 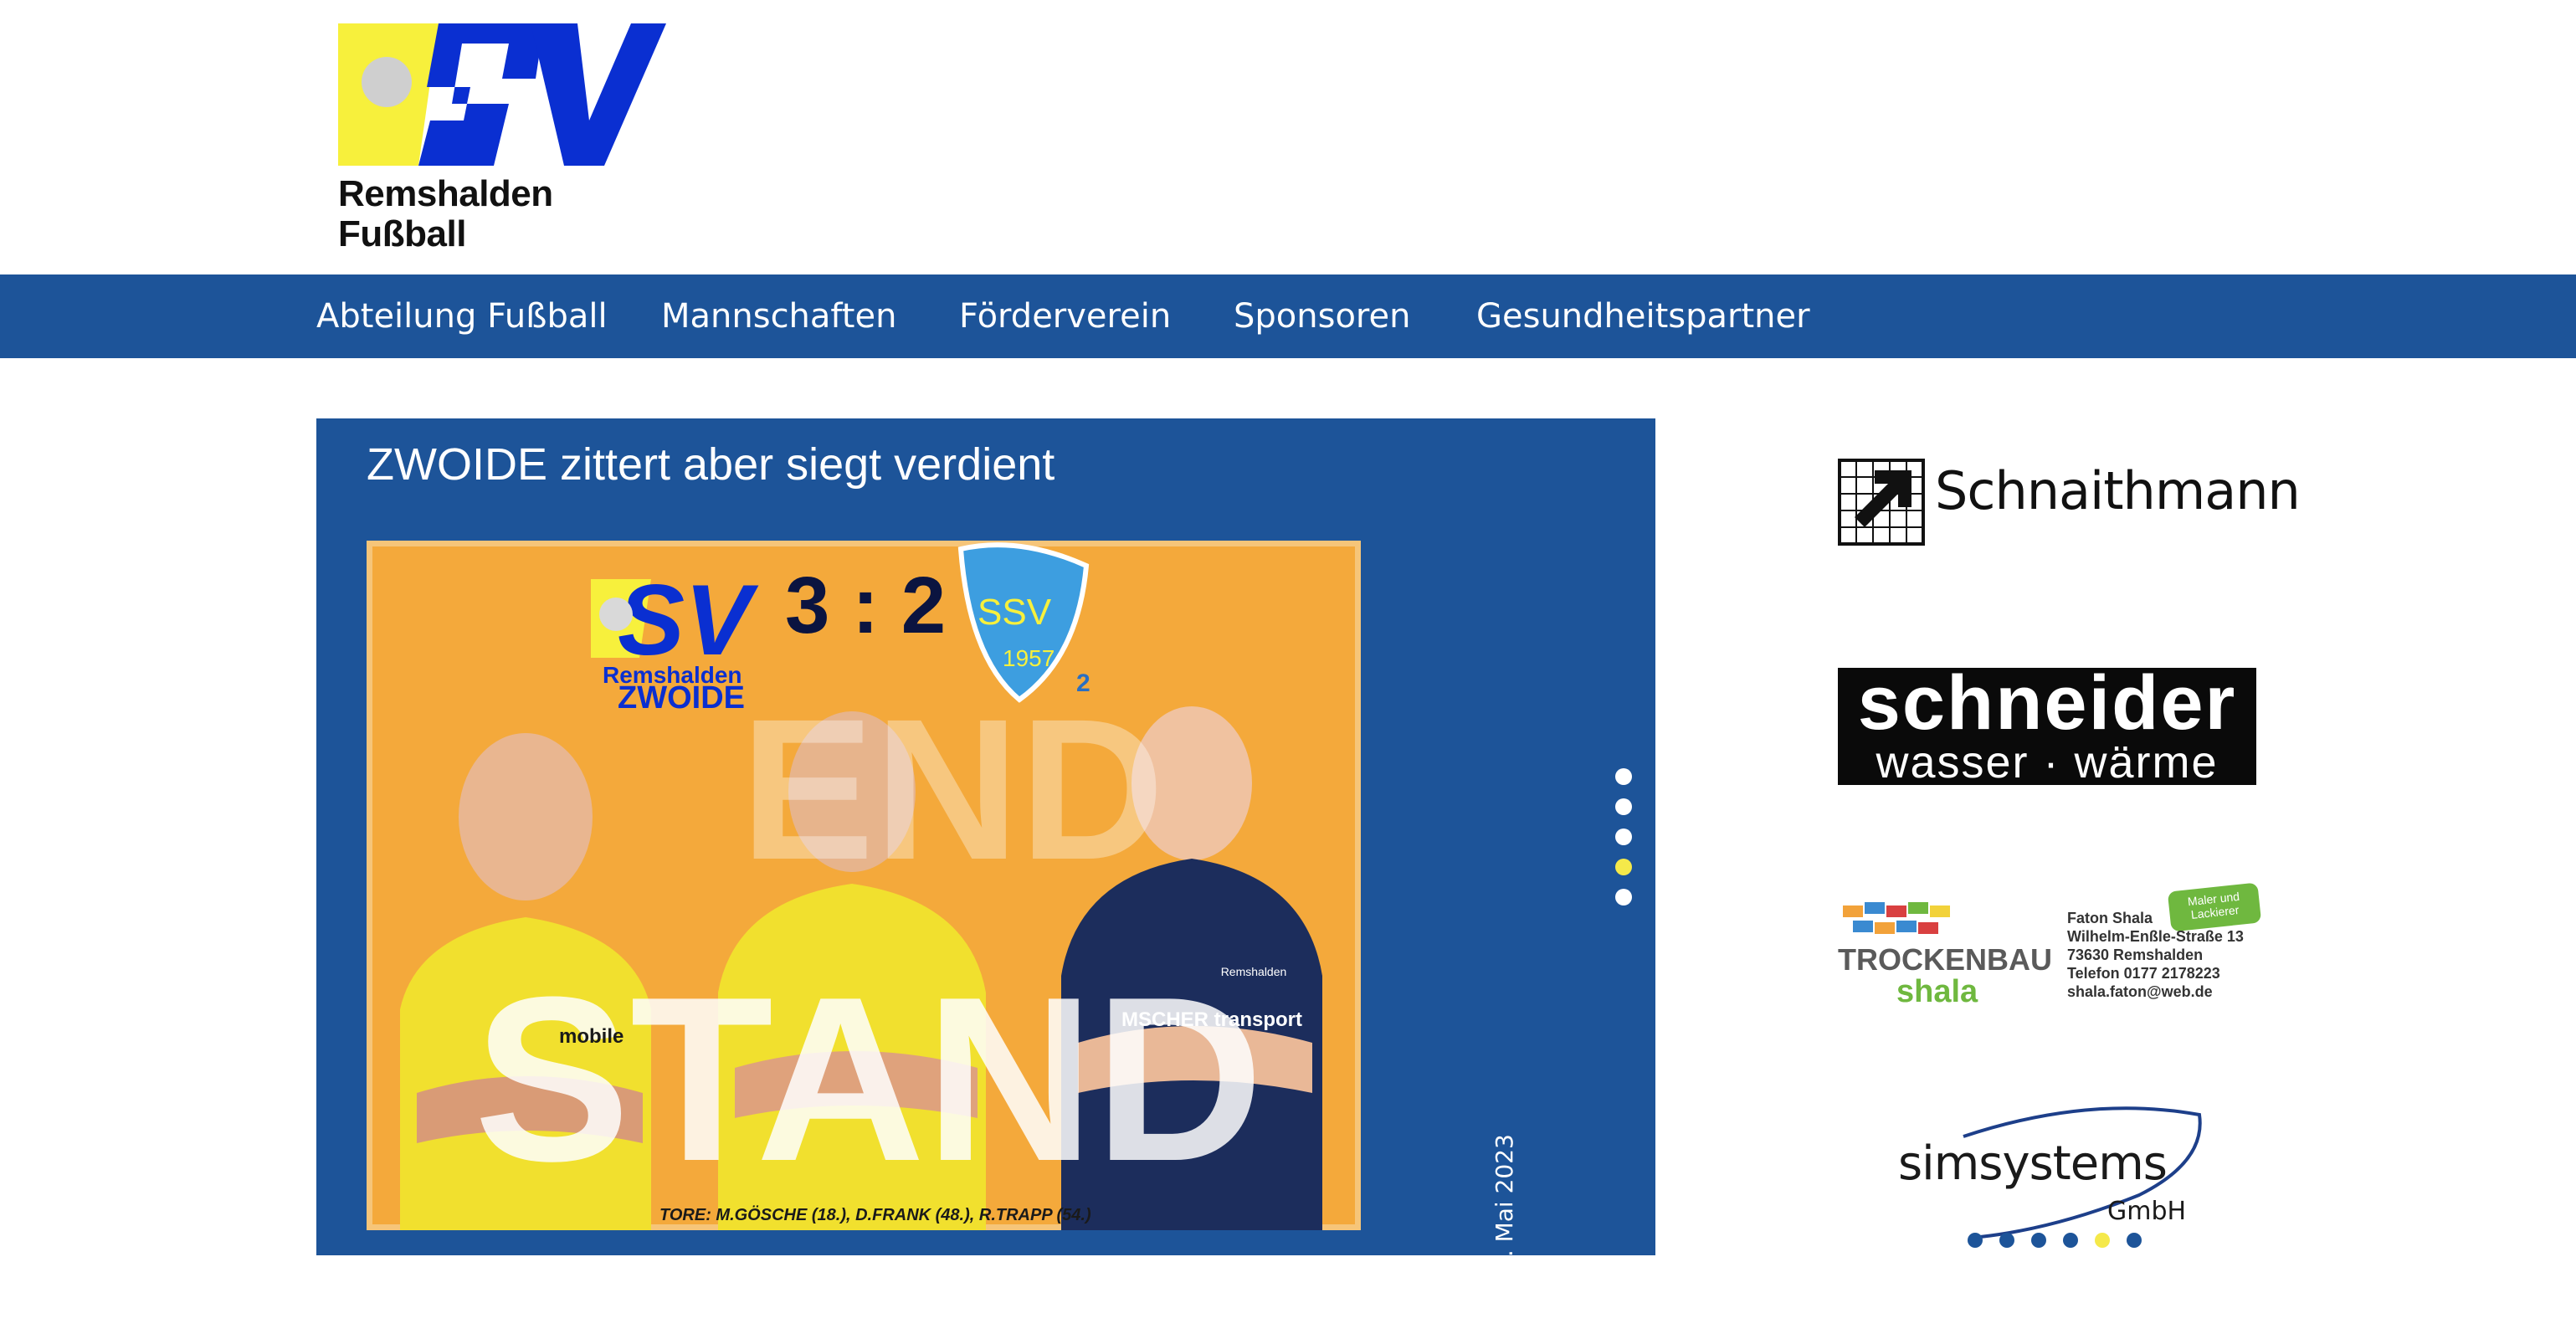 What do you see at coordinates (2143, 973) in the screenshot?
I see `sponsor-shala-info-4: Telefon 0177 2178223` at bounding box center [2143, 973].